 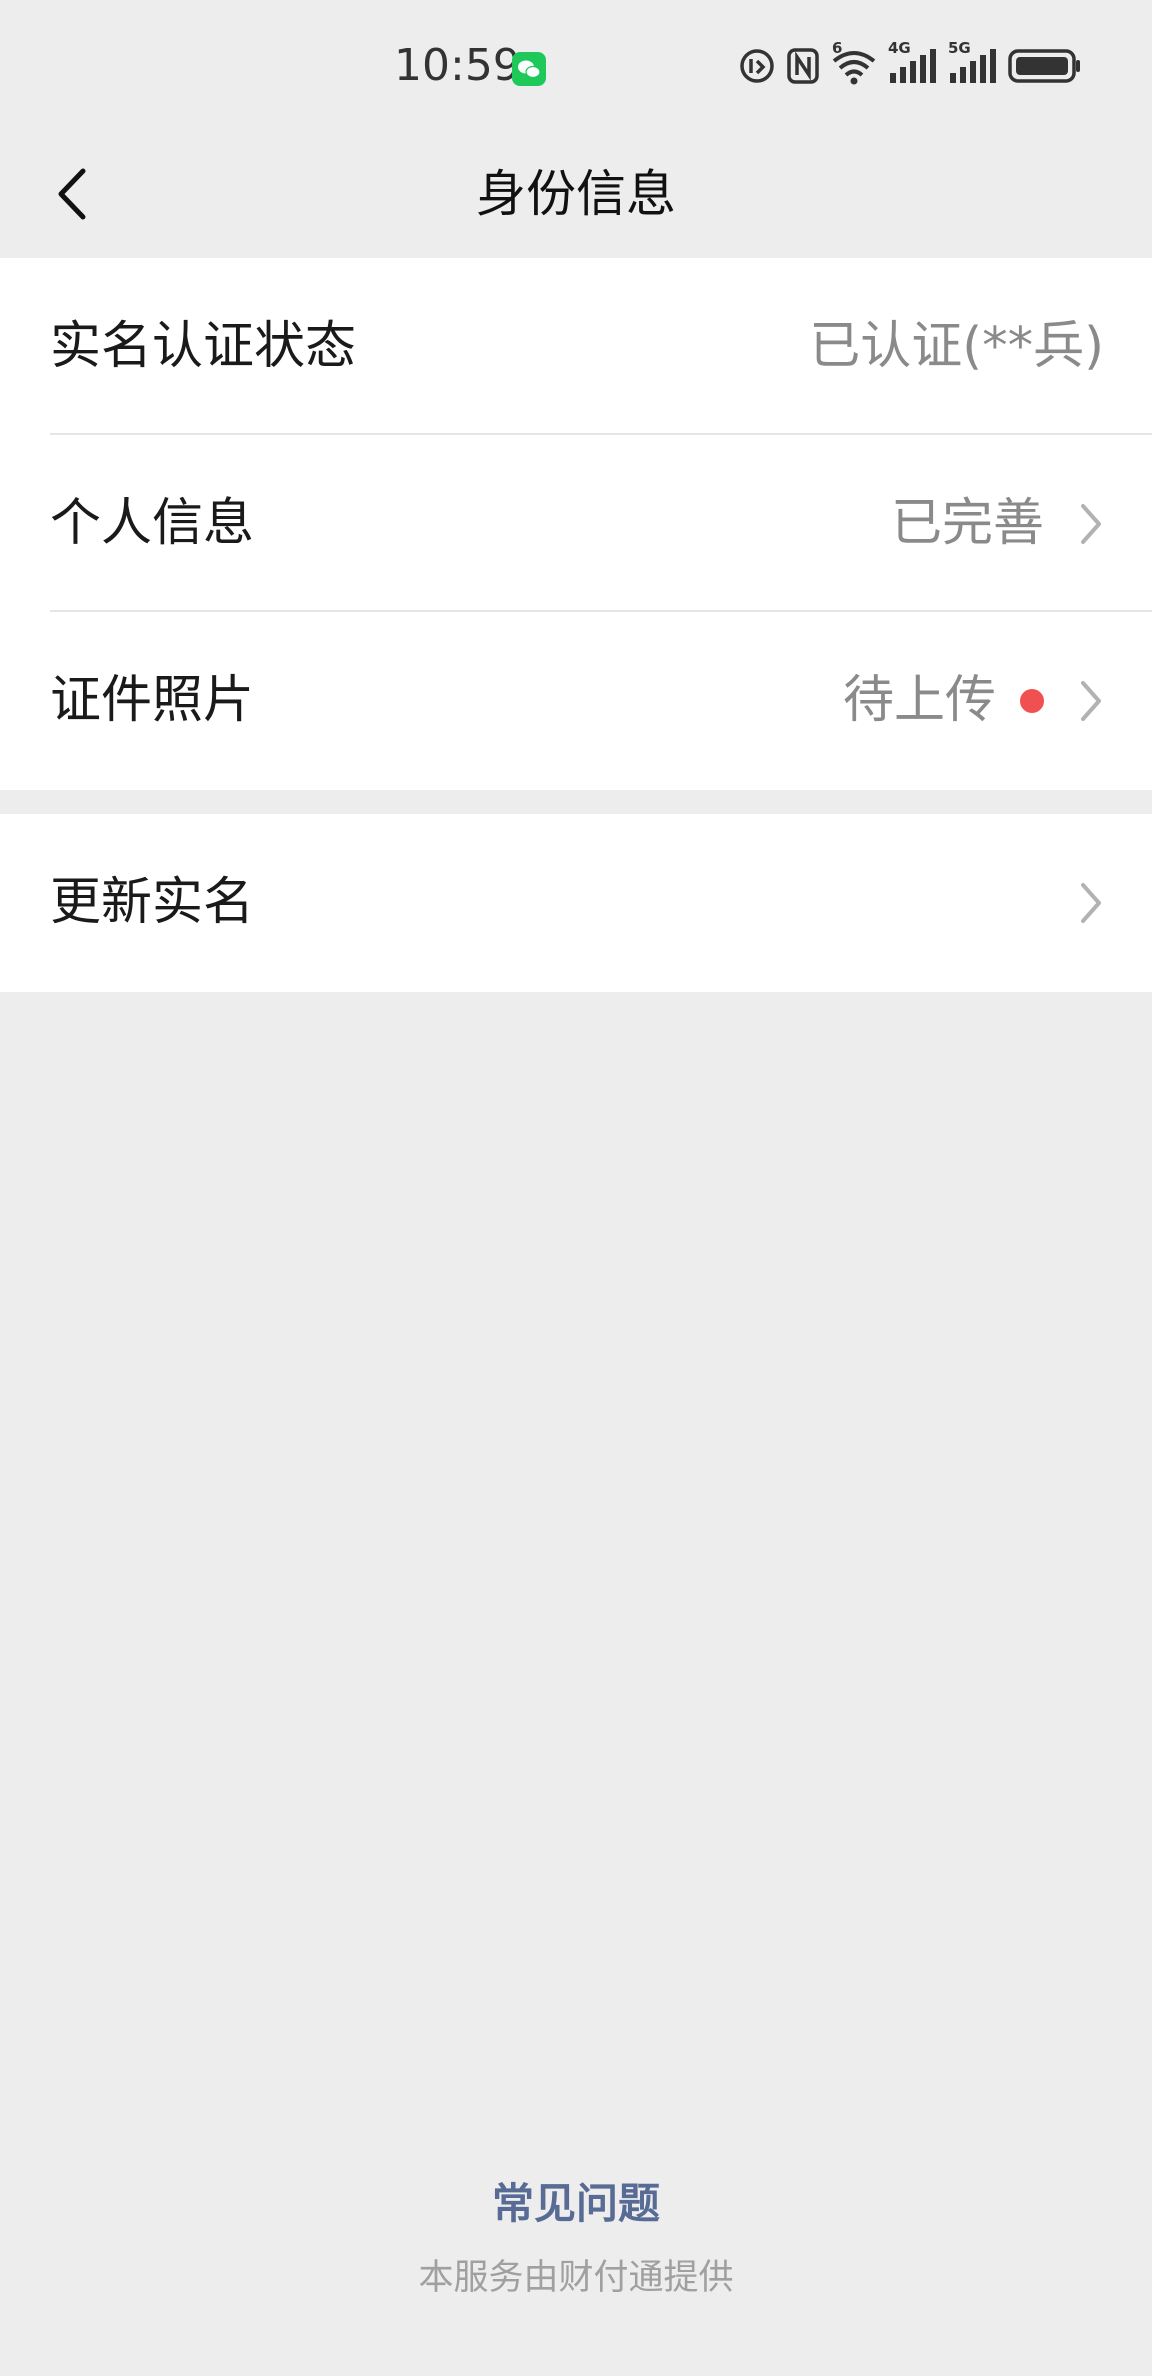 What do you see at coordinates (967, 523) in the screenshot?
I see `cell-value: 已完善` at bounding box center [967, 523].